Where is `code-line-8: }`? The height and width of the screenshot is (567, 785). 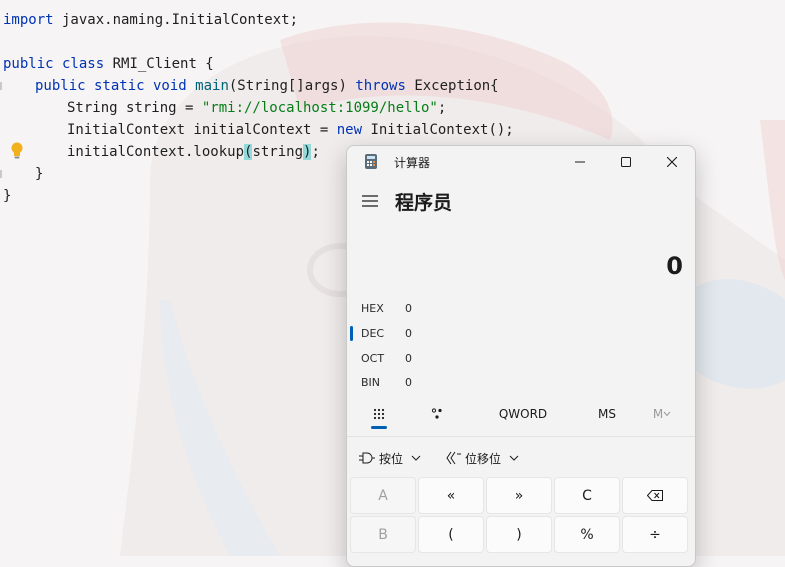
code-line-8: } is located at coordinates (39, 174).